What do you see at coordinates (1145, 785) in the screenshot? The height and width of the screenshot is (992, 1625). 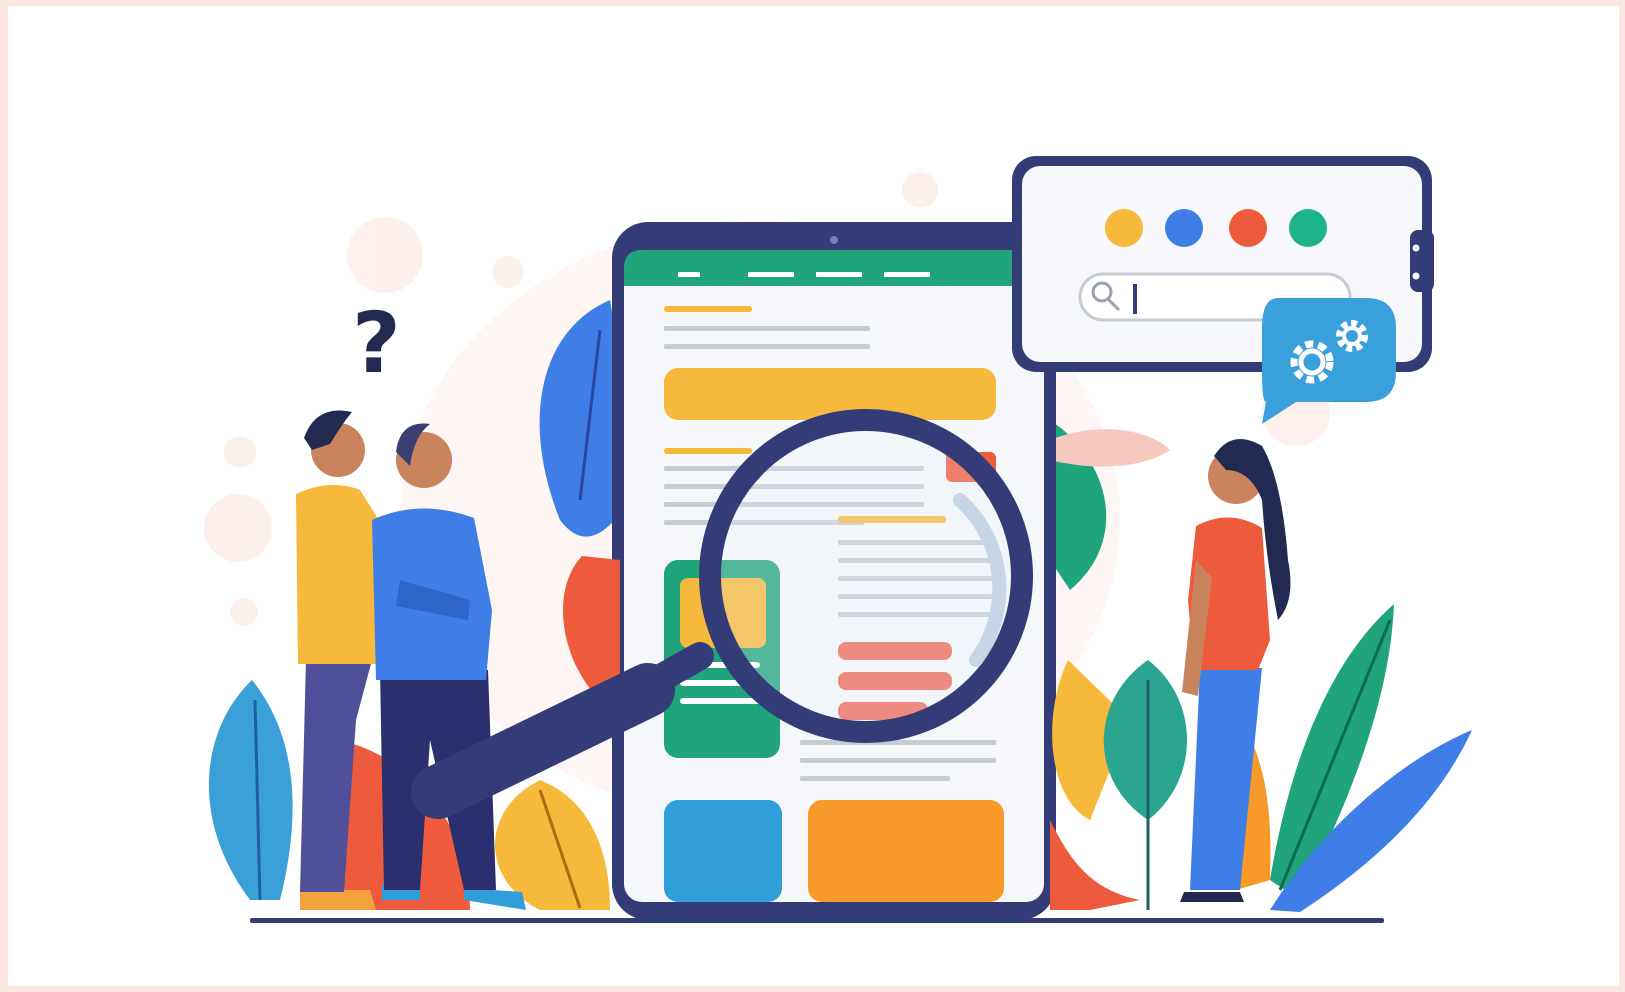 I see `leaf-right-teal` at bounding box center [1145, 785].